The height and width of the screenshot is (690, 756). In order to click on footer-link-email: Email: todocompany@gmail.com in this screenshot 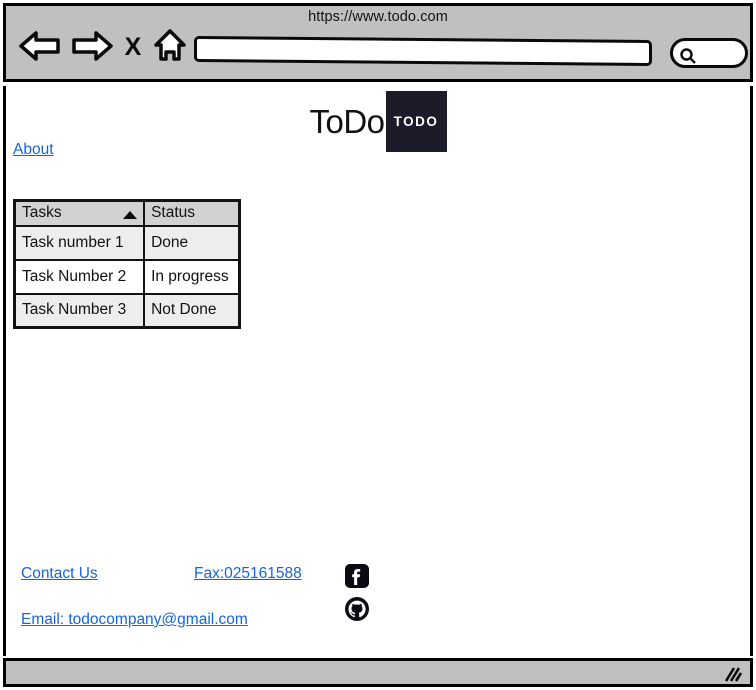, I will do `click(134, 620)`.